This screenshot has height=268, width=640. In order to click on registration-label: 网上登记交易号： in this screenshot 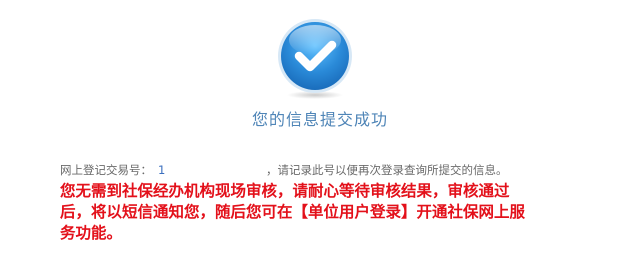, I will do `click(106, 170)`.